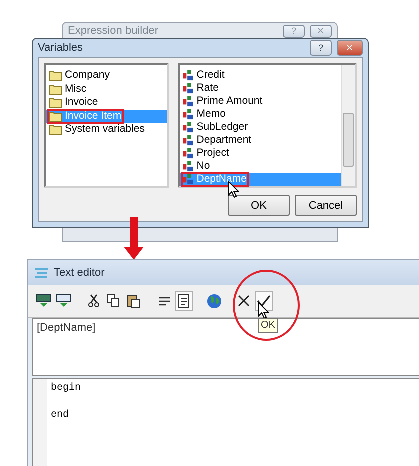 This screenshot has width=419, height=466. Describe the element at coordinates (80, 272) in the screenshot. I see `window-title: Text editor` at that location.